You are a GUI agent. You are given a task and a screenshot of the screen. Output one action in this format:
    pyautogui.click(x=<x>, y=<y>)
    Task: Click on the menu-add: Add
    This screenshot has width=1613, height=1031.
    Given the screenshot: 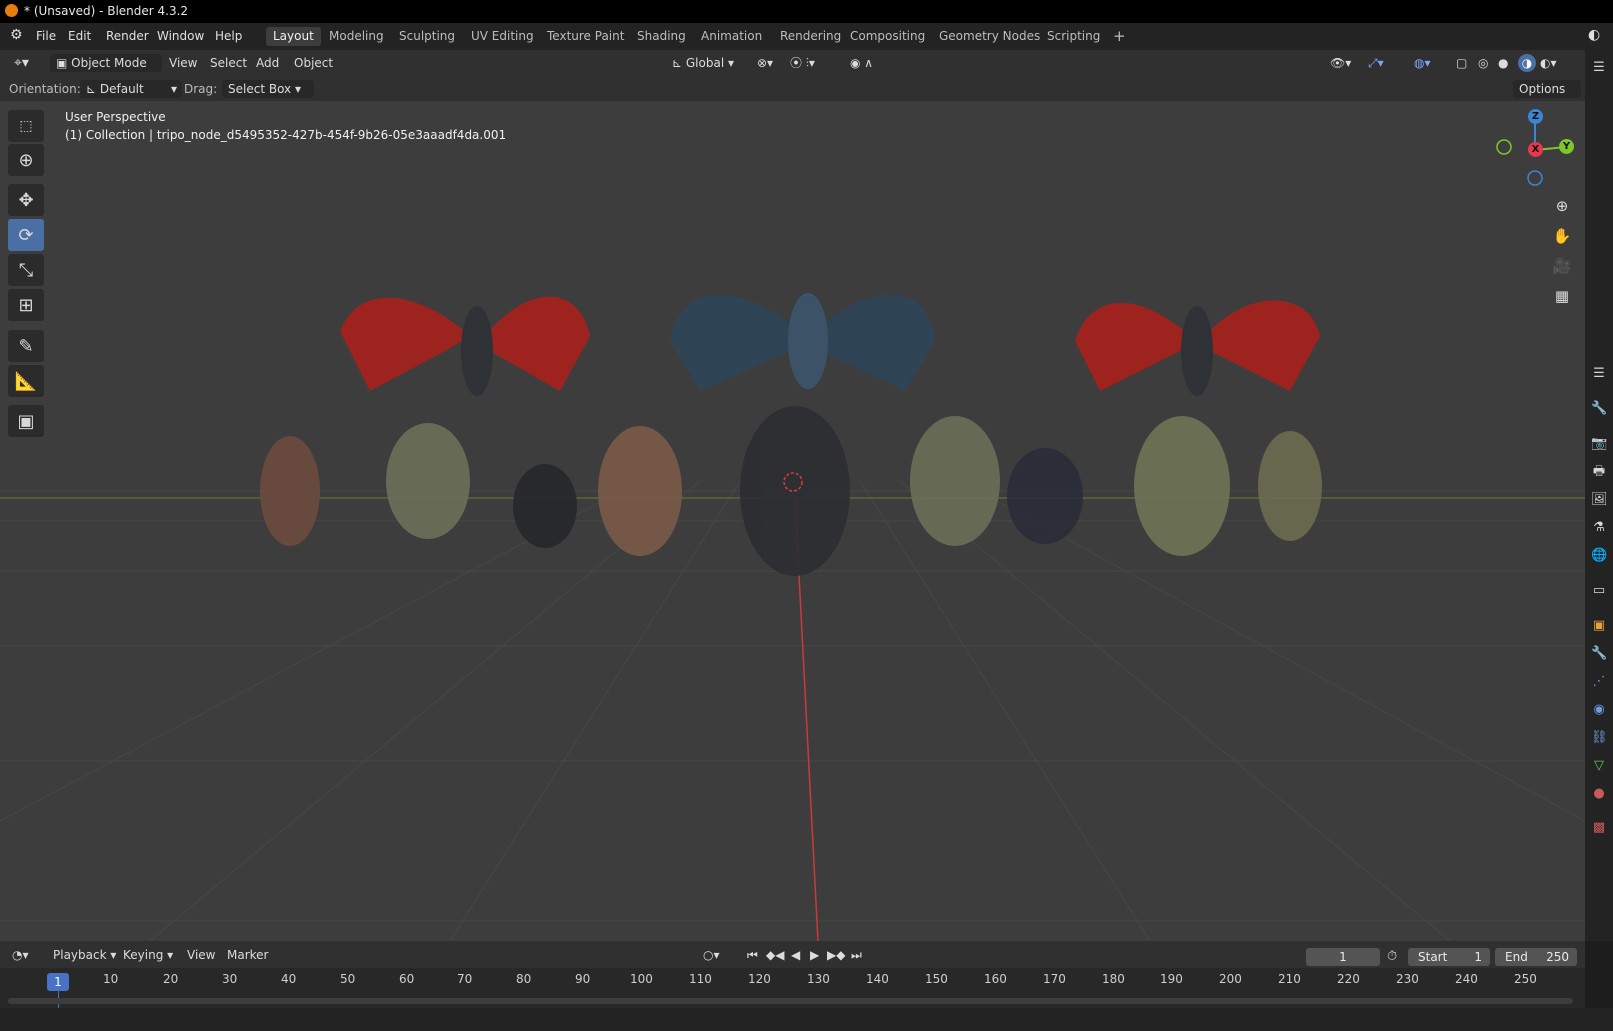 What is the action you would take?
    pyautogui.click(x=267, y=63)
    